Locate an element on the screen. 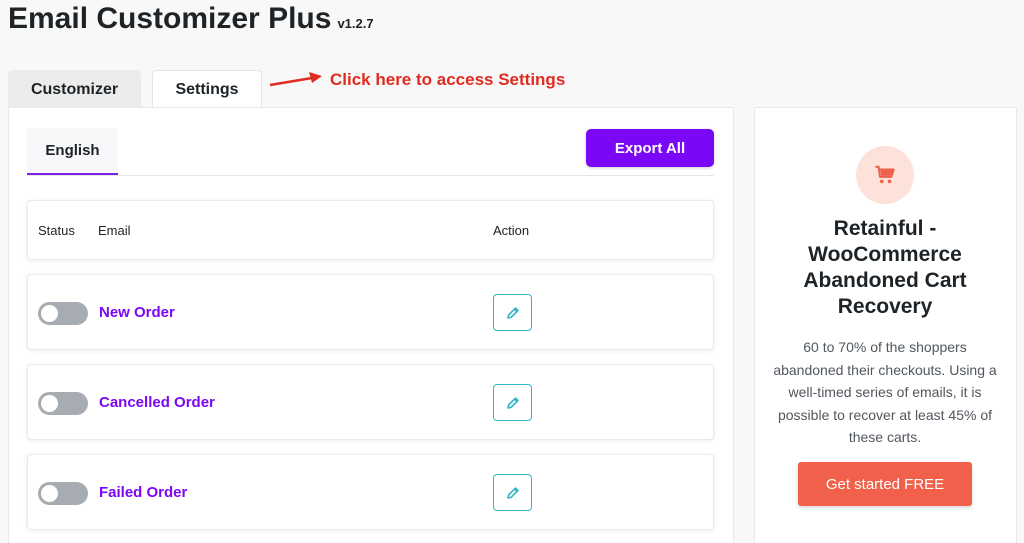 The width and height of the screenshot is (1024, 543). column-header-email: Email is located at coordinates (114, 230).